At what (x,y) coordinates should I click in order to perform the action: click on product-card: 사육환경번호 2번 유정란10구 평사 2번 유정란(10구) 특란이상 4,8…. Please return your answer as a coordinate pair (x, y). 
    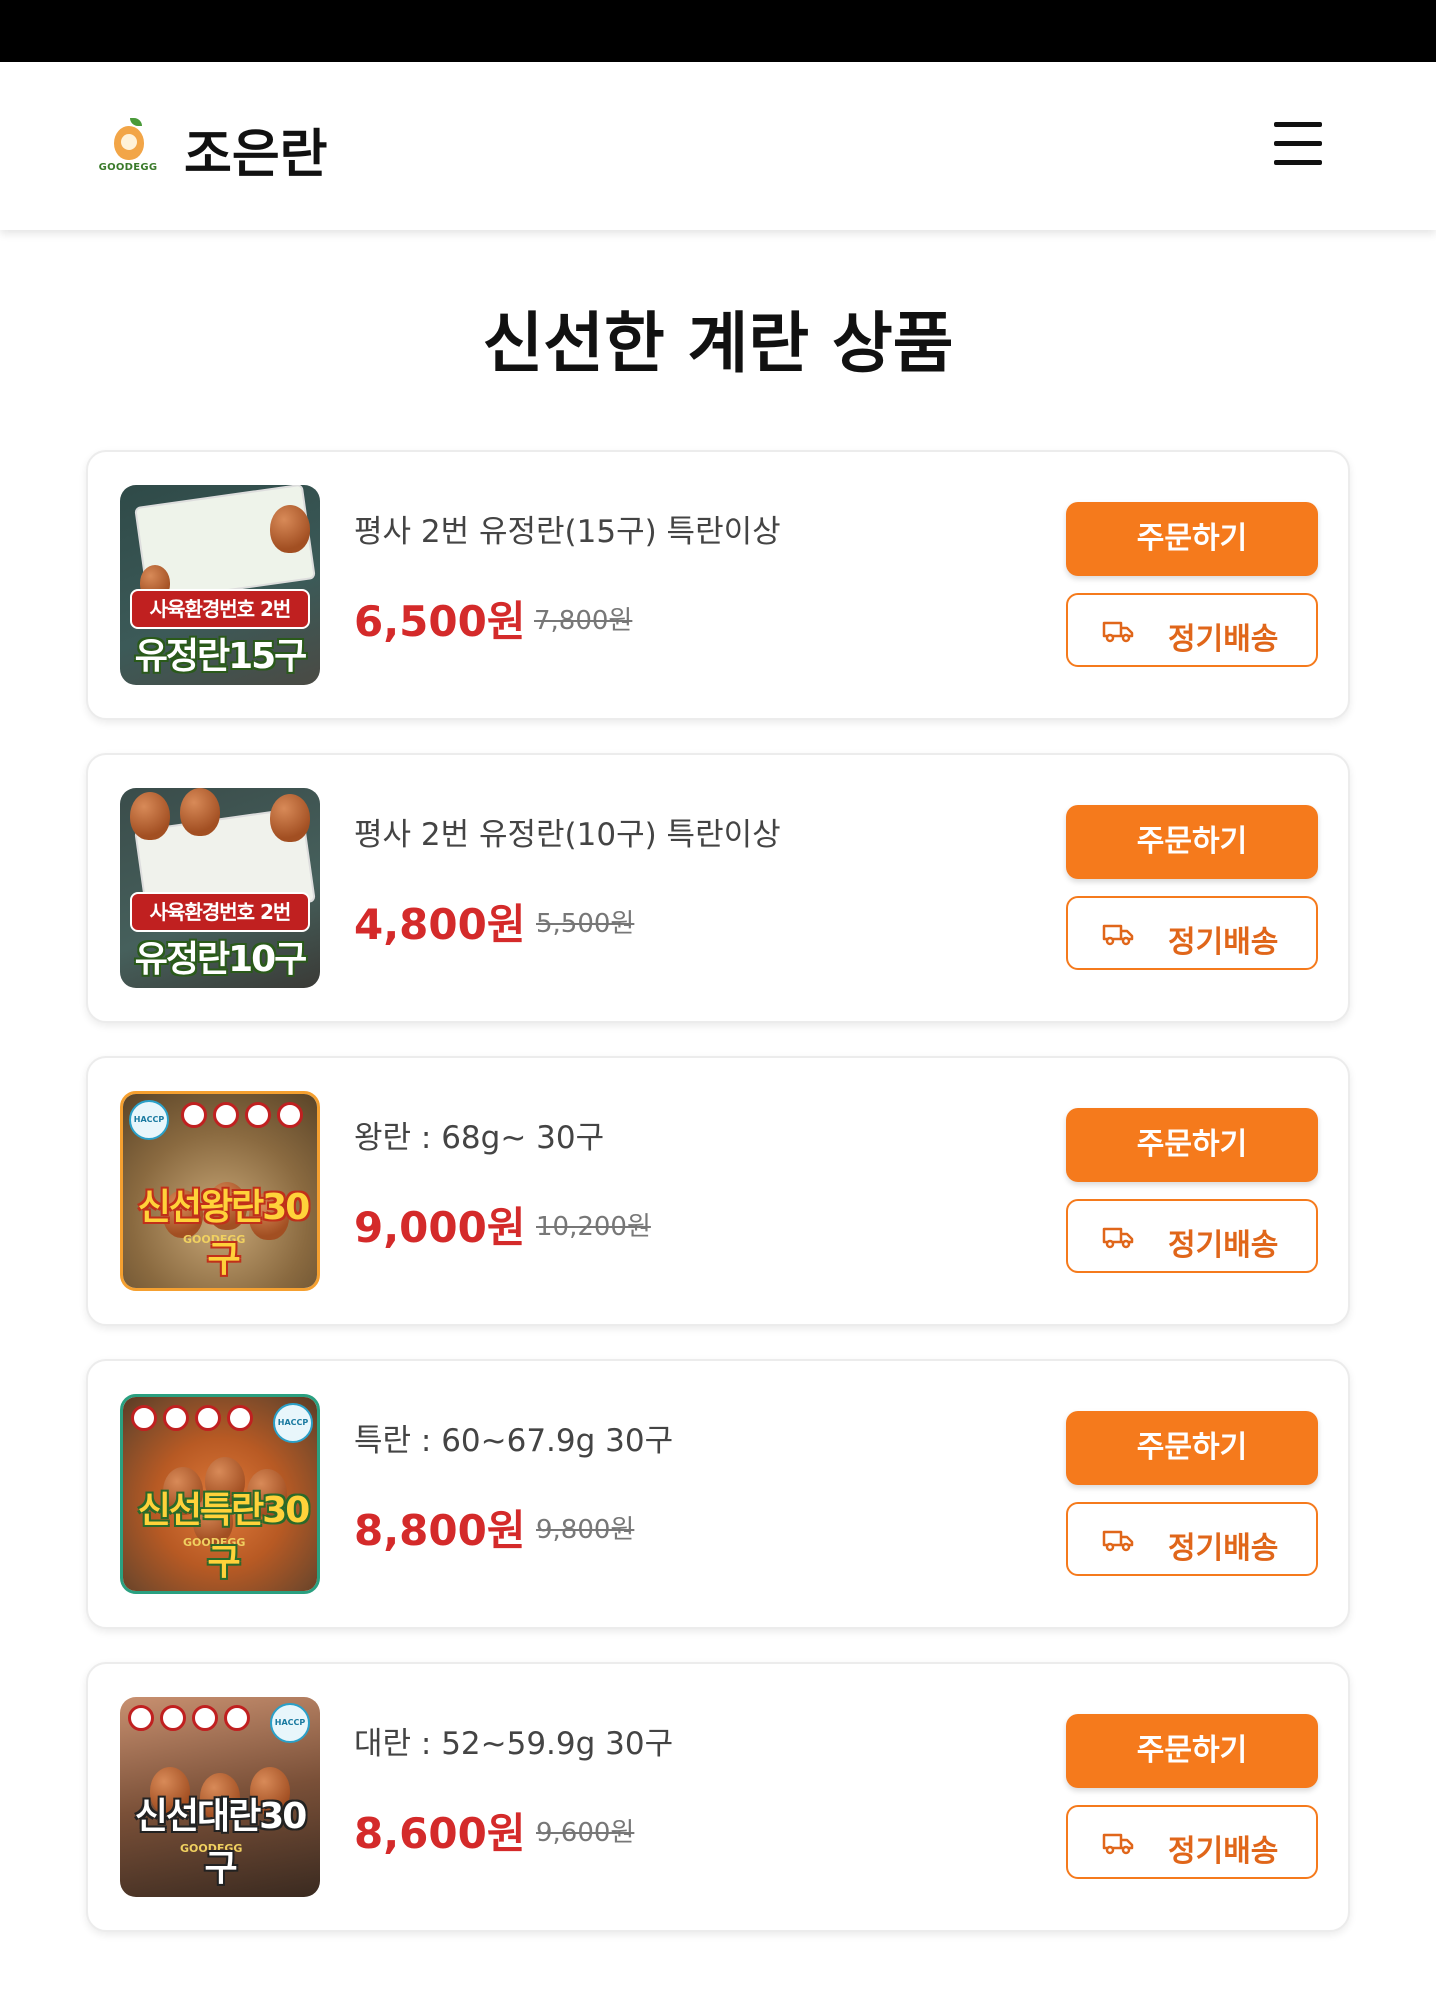
    Looking at the image, I should click on (718, 888).